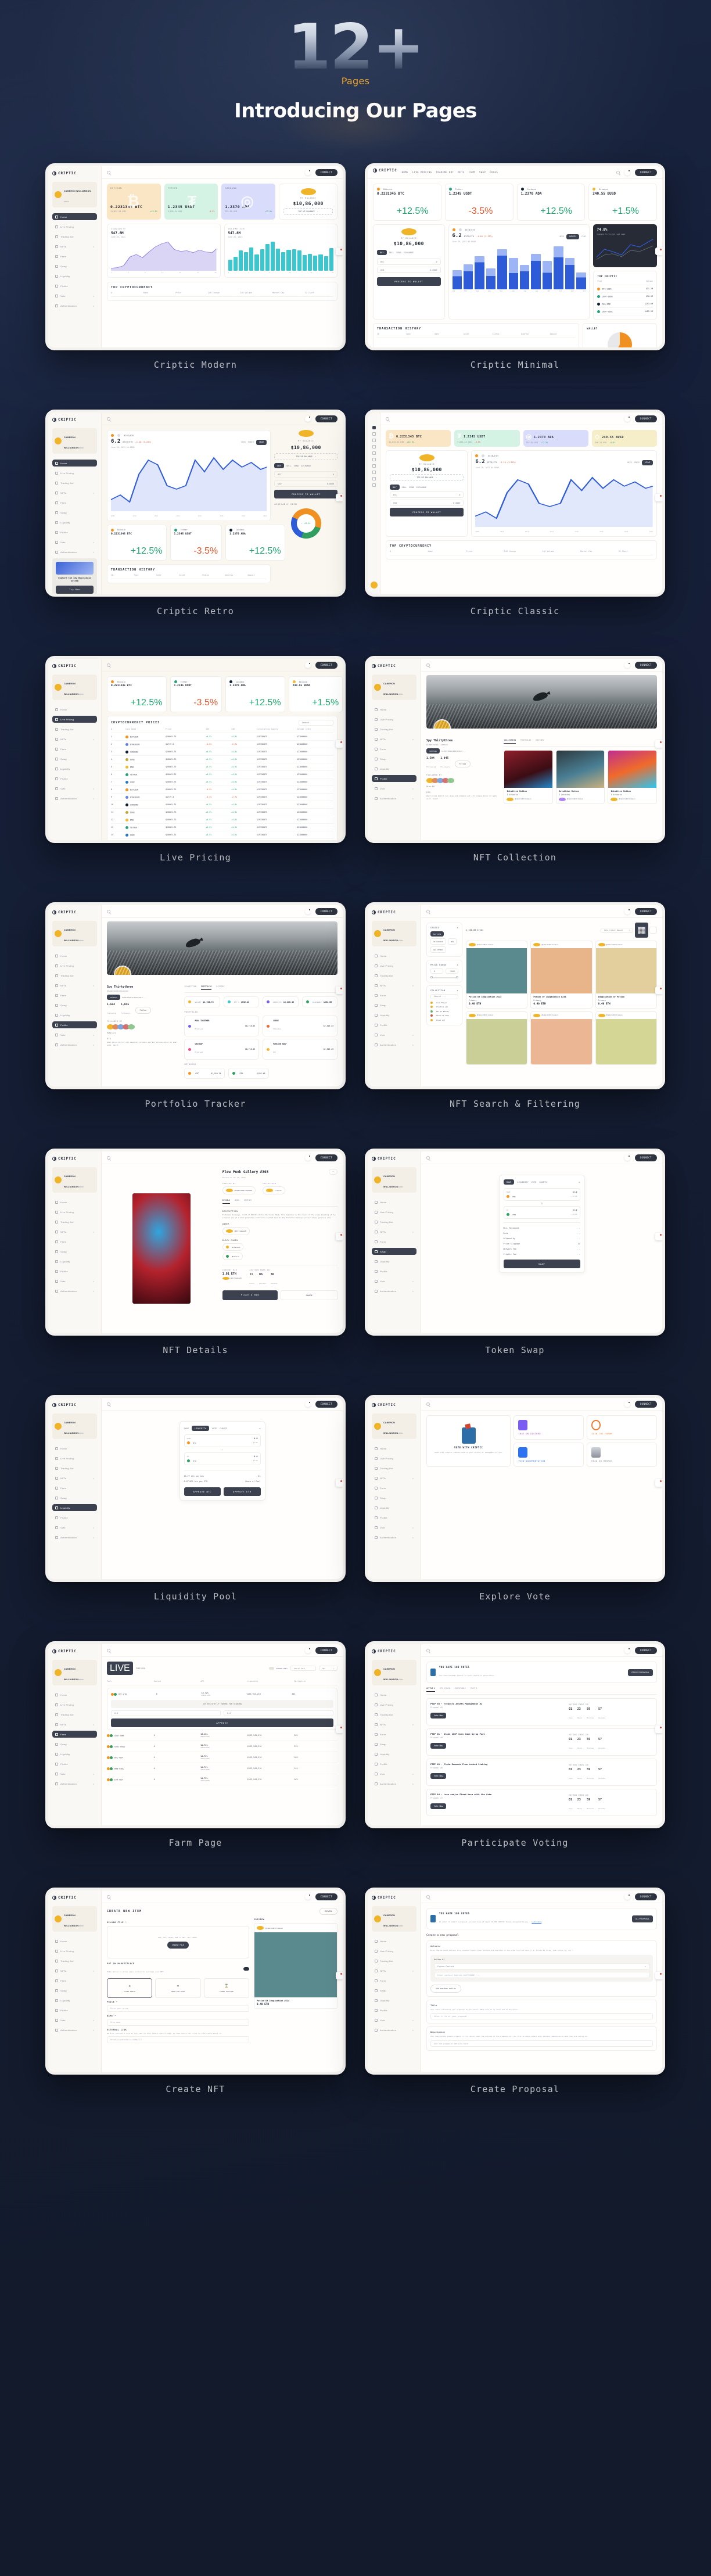 The image size is (711, 2576). What do you see at coordinates (572, 236) in the screenshot?
I see `range-month: MONTH` at bounding box center [572, 236].